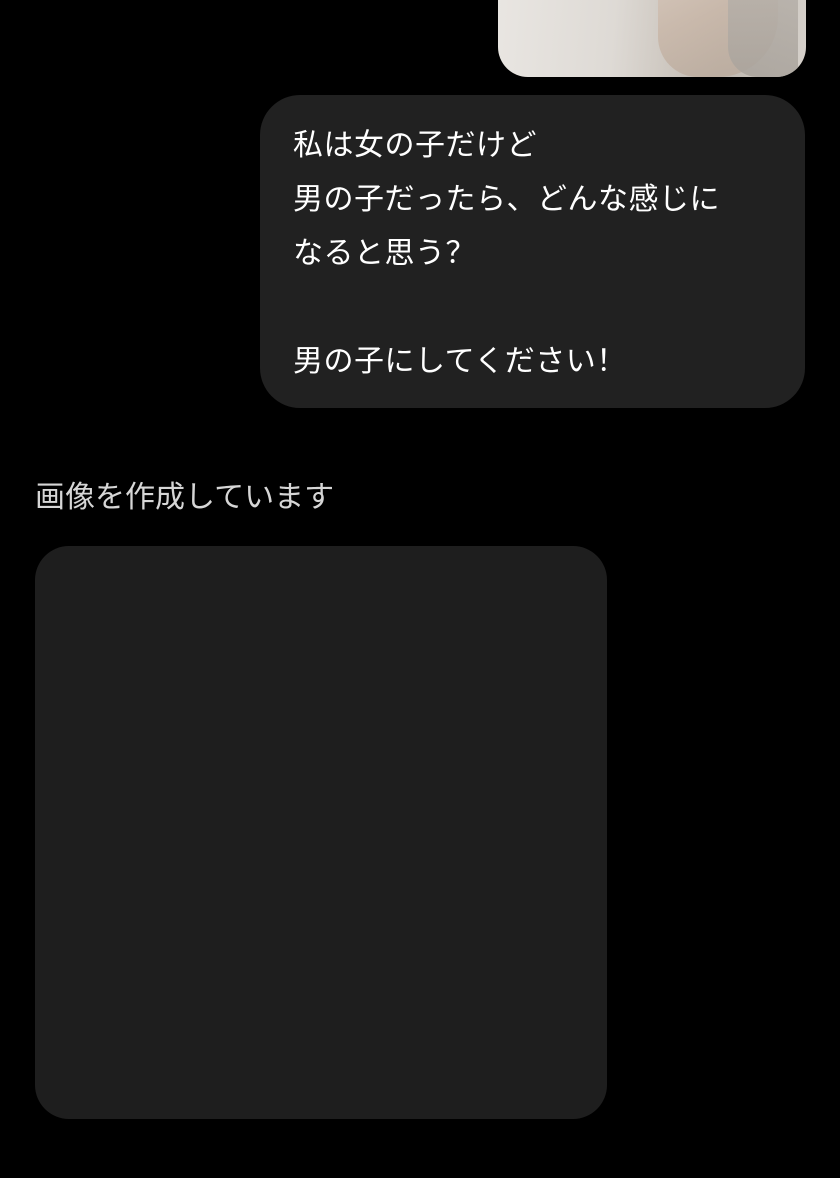  What do you see at coordinates (384, 253) in the screenshot?
I see `user-message-line: なると思う？` at bounding box center [384, 253].